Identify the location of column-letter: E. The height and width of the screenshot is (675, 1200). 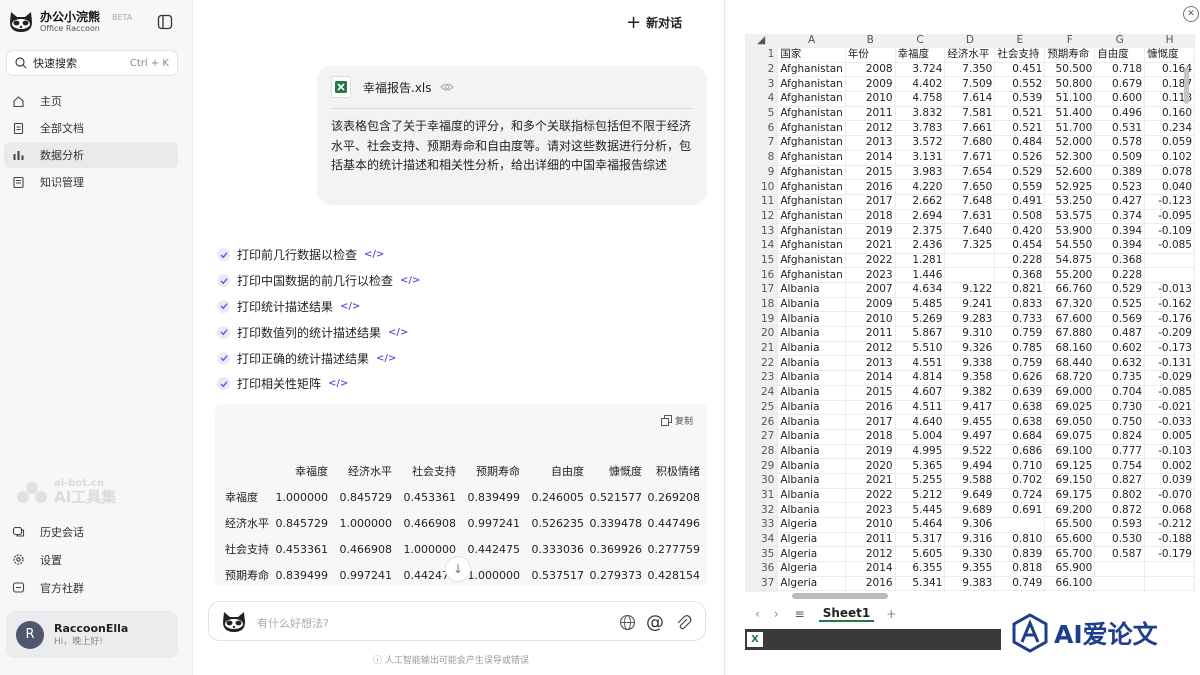
(1020, 41).